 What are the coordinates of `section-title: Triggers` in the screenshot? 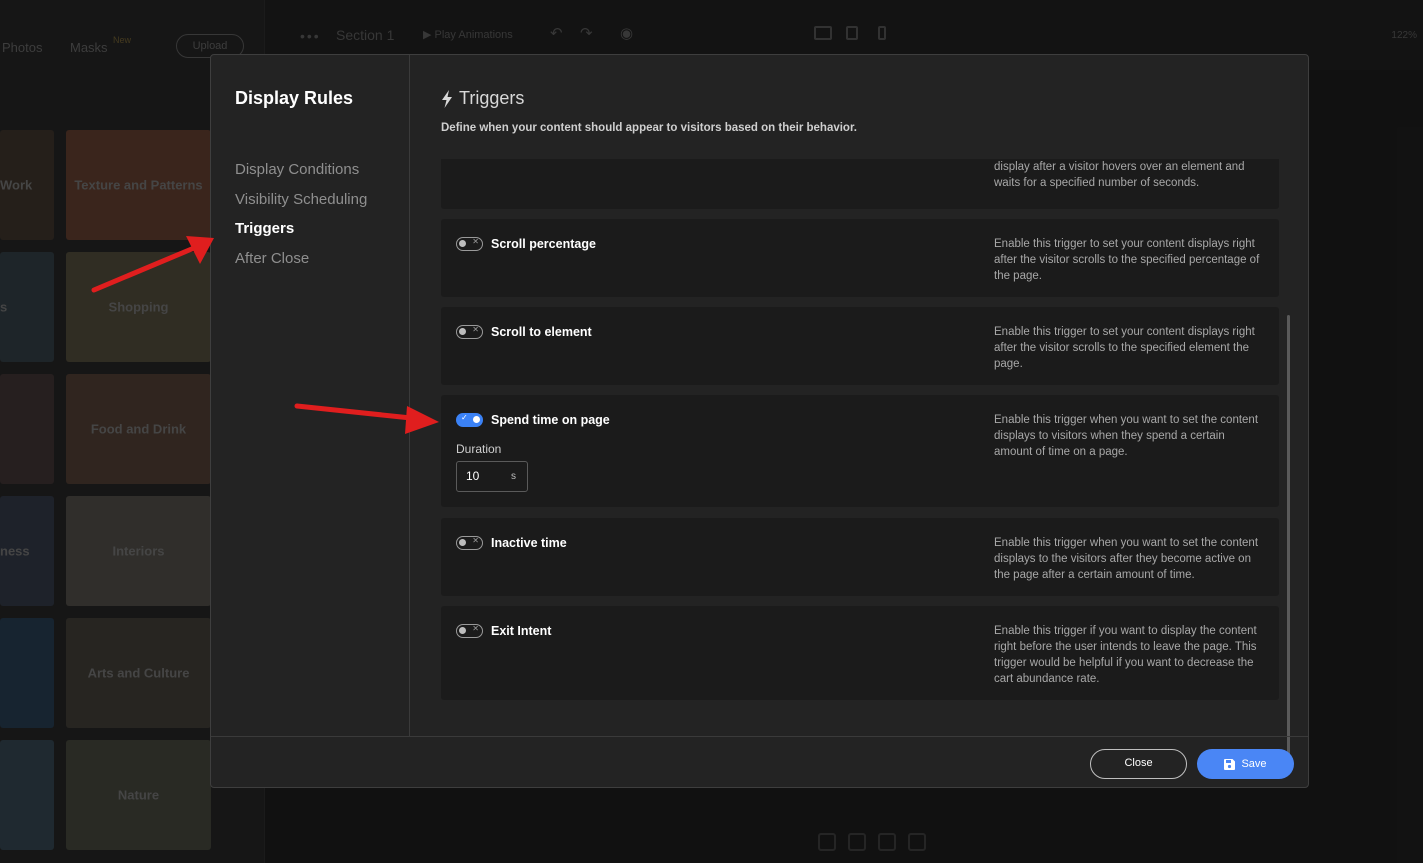 It's located at (482, 98).